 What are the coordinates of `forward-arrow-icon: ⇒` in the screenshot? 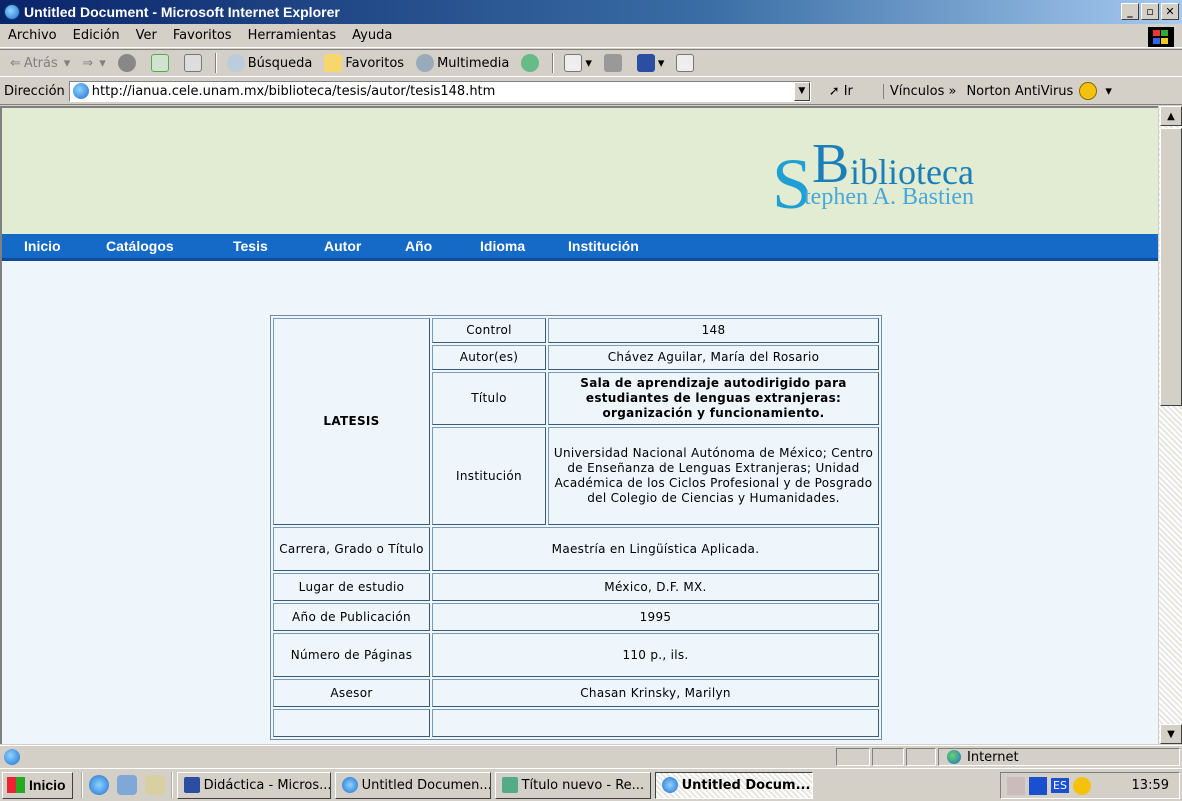 It's located at (88, 63).